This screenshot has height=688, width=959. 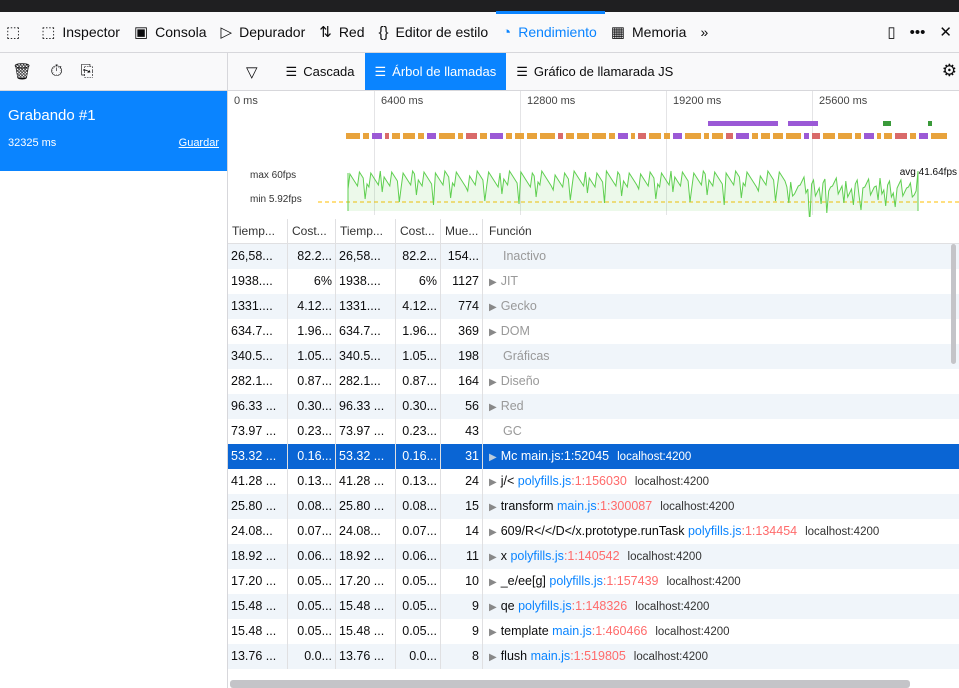 What do you see at coordinates (721, 556) in the screenshot?
I see `function-cell: ▶ x polyfills.js:1:140542 localhost:4200` at bounding box center [721, 556].